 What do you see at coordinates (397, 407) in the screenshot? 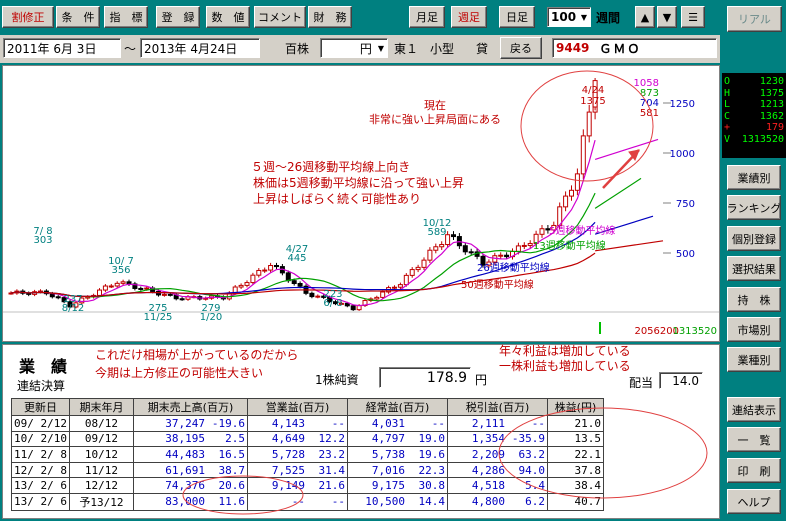
I see `column-header: 経常益(百万)` at bounding box center [397, 407].